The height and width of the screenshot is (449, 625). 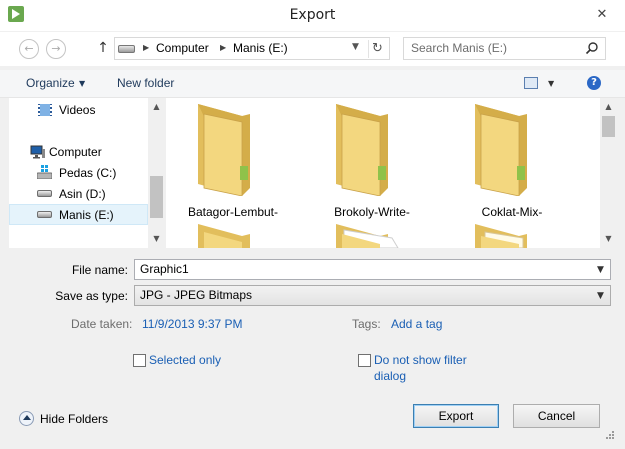 What do you see at coordinates (556, 416) in the screenshot?
I see `cancel-button: Cancel` at bounding box center [556, 416].